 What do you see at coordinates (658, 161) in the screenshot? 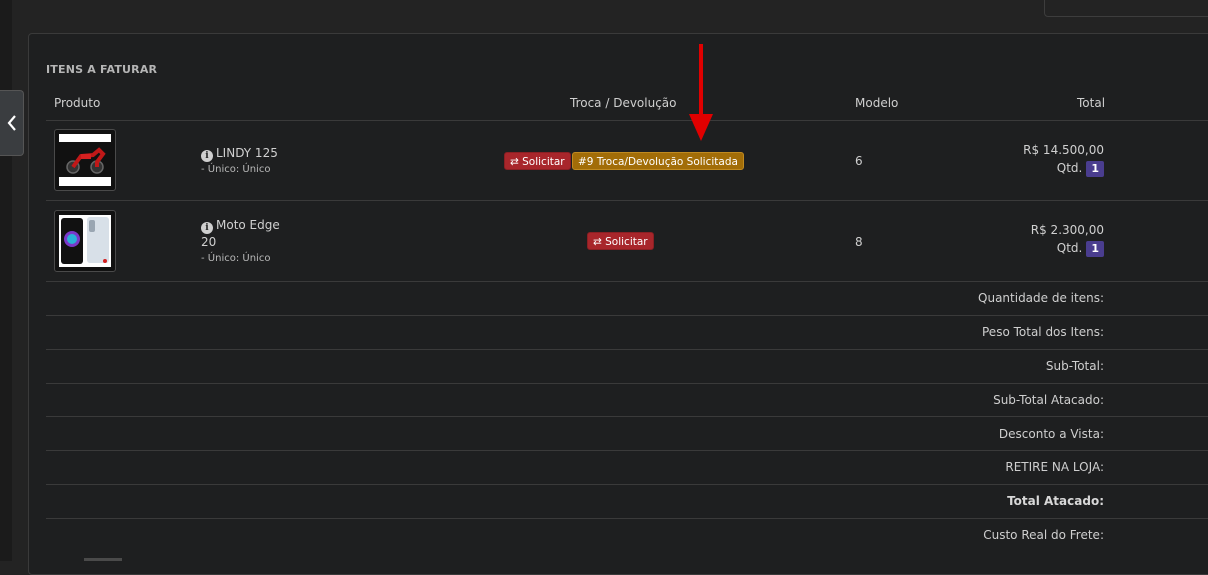
I see `status-badge: #9 Troca/Devolução Solicitada` at bounding box center [658, 161].